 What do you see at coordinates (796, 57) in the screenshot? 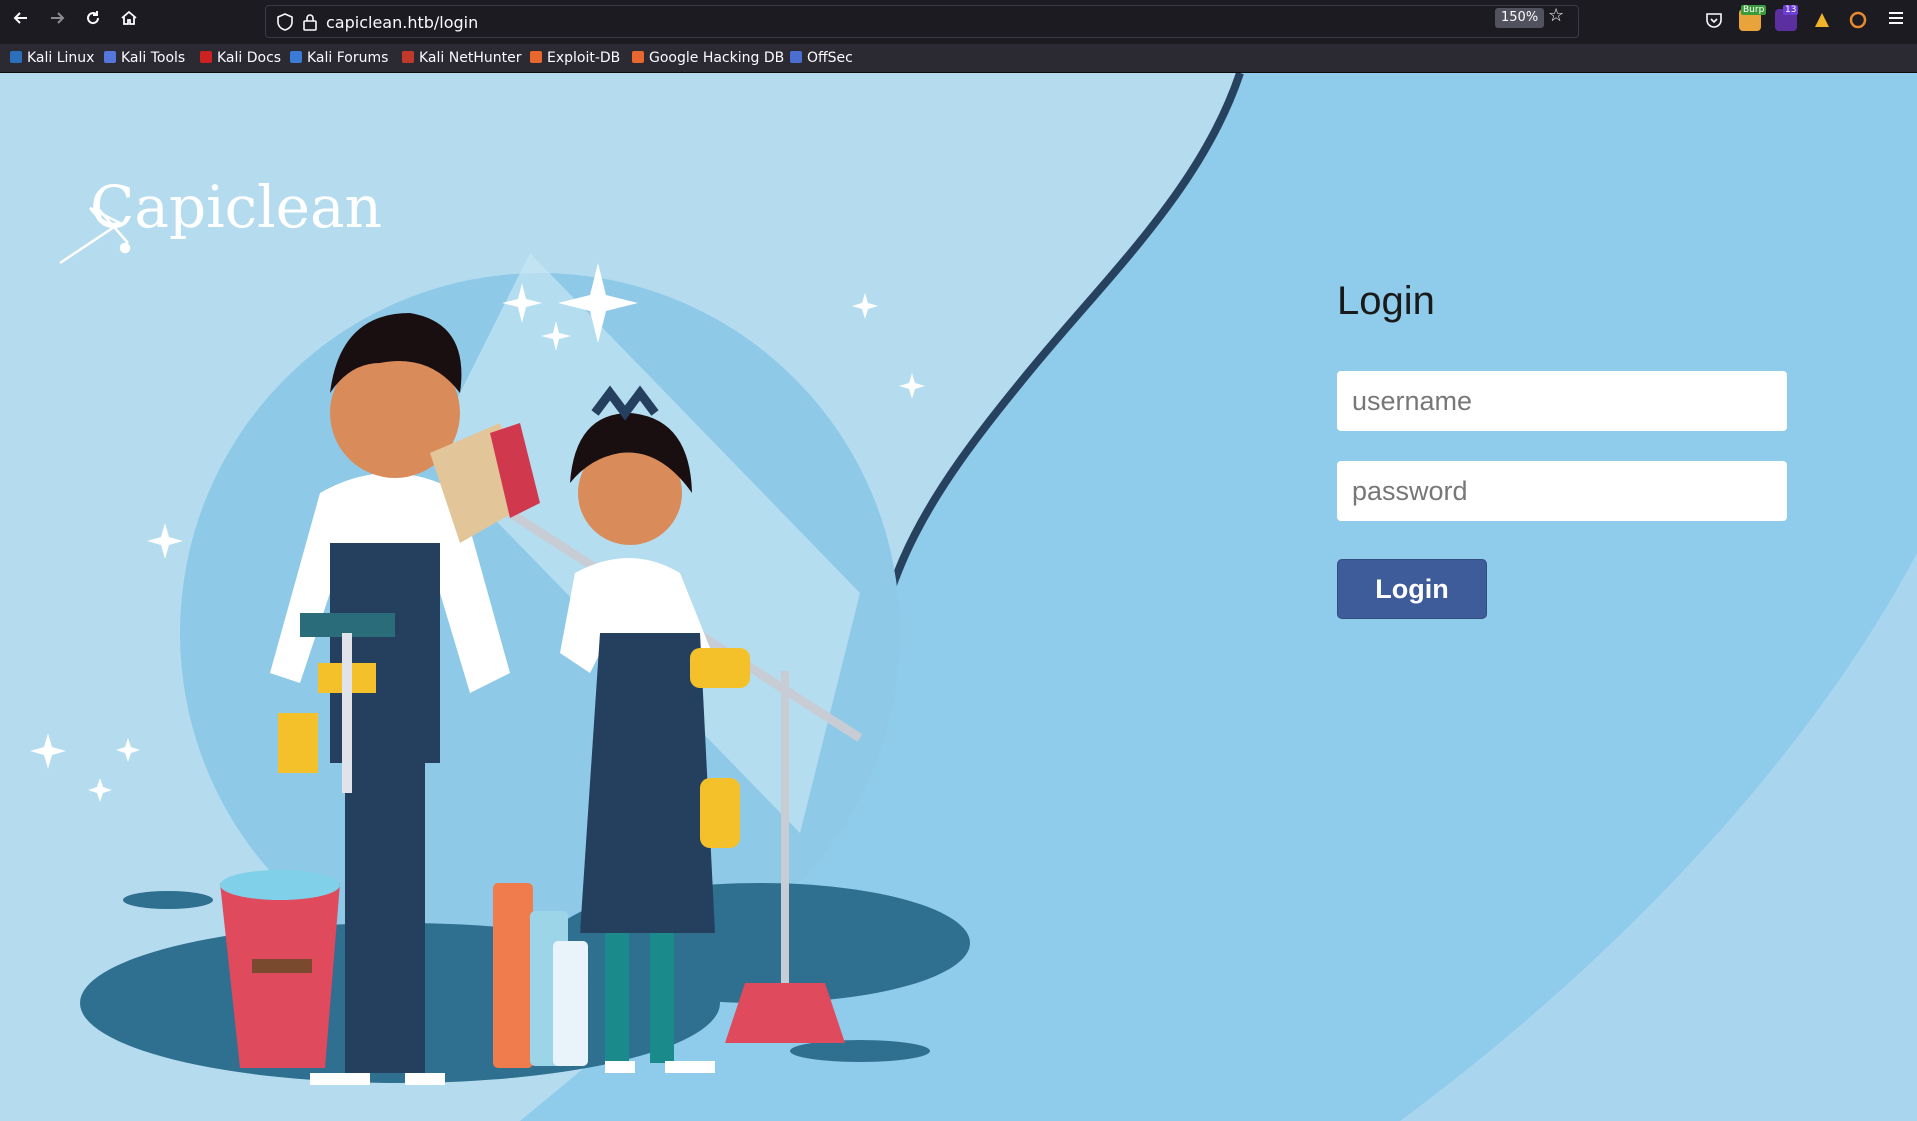
I see `offsec-icon` at bounding box center [796, 57].